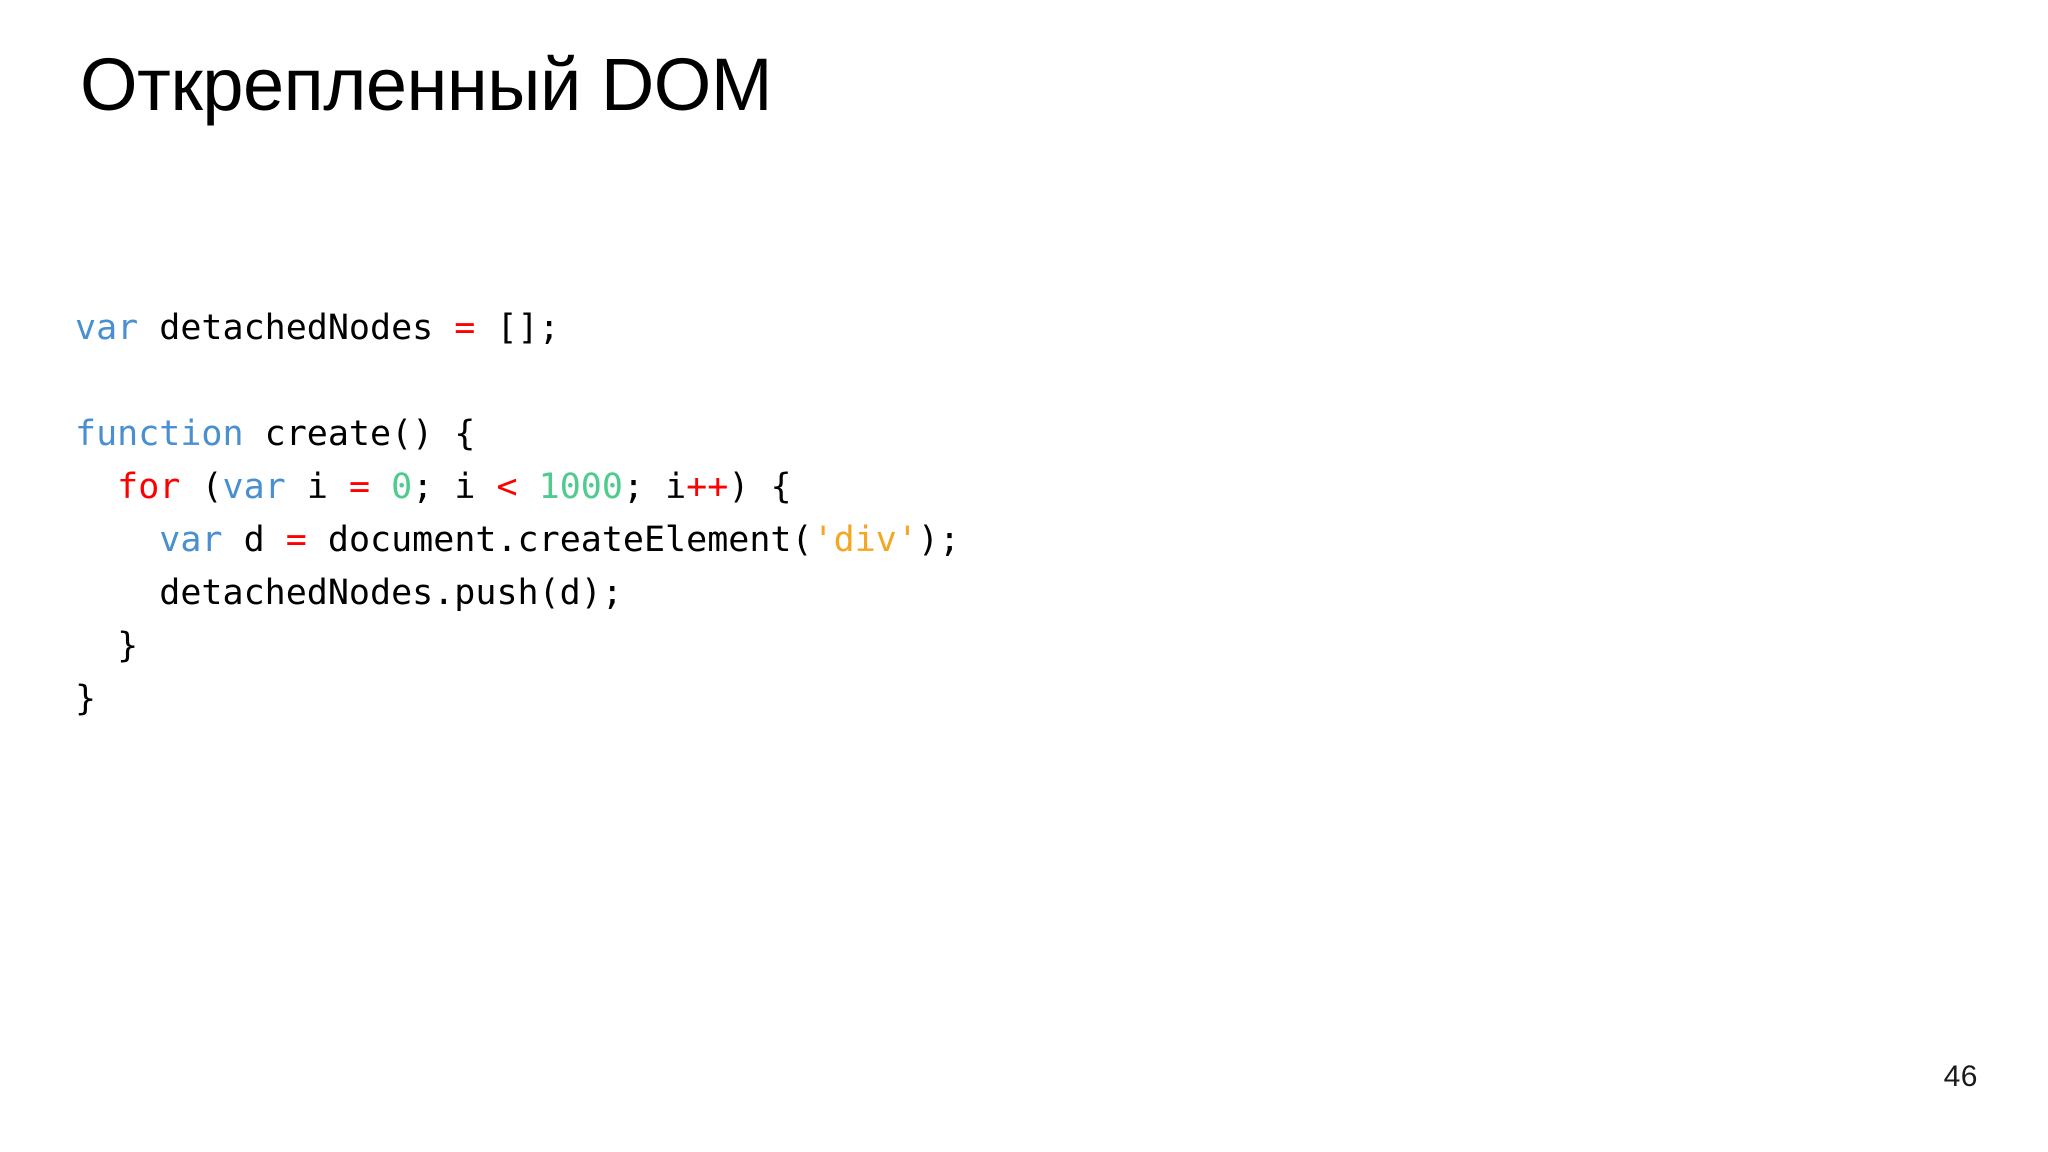 The width and height of the screenshot is (2048, 1152). I want to click on code-token: ) {, so click(760, 487).